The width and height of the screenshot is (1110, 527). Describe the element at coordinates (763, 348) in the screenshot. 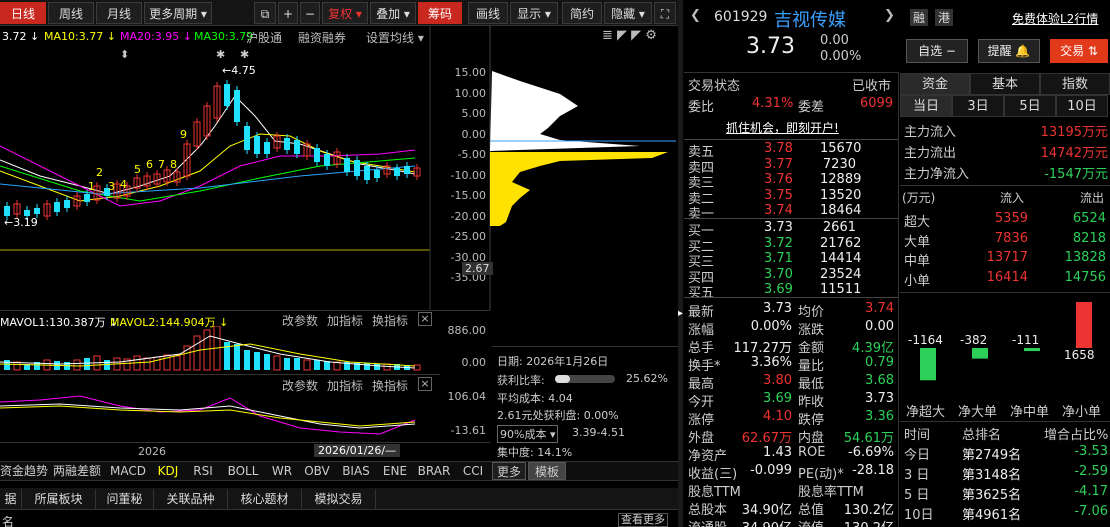

I see `quote-value: 117.27万` at that location.